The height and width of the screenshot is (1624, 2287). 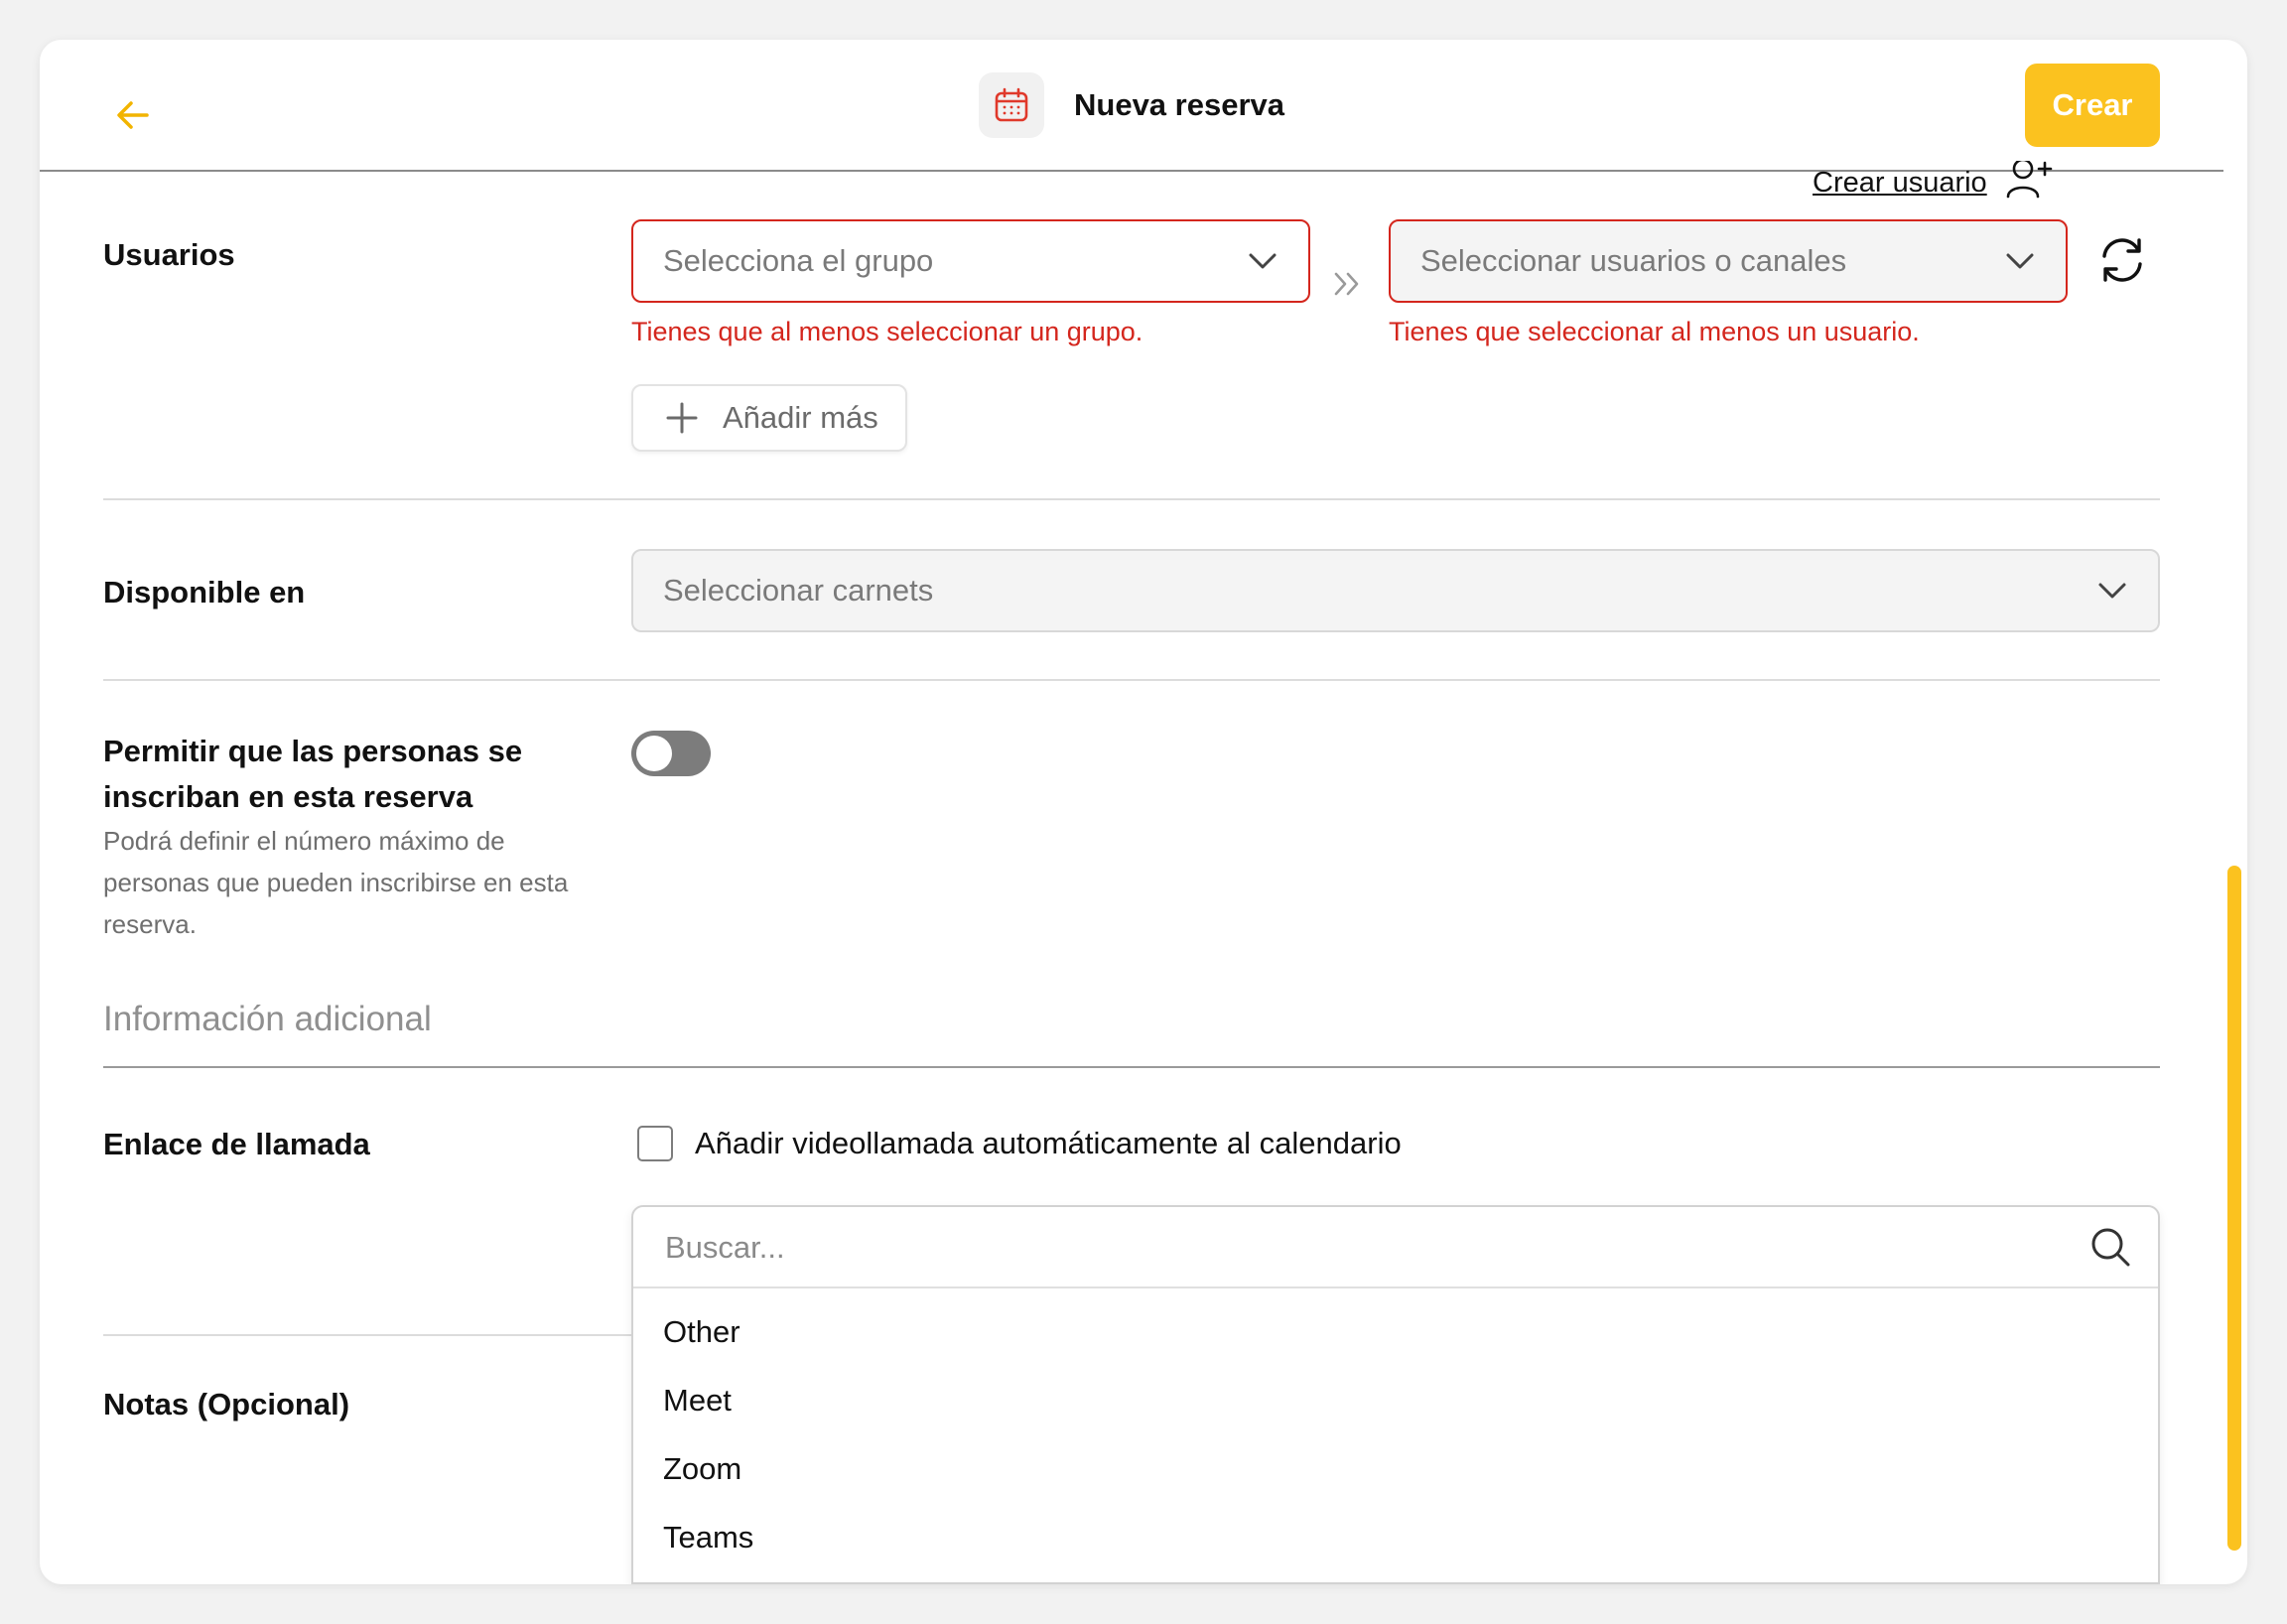 I want to click on cards-select: Seleccionar carnets, so click(x=1396, y=590).